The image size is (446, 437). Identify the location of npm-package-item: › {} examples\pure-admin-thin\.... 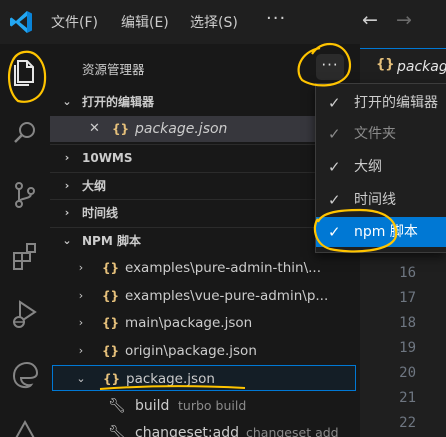
(205, 268).